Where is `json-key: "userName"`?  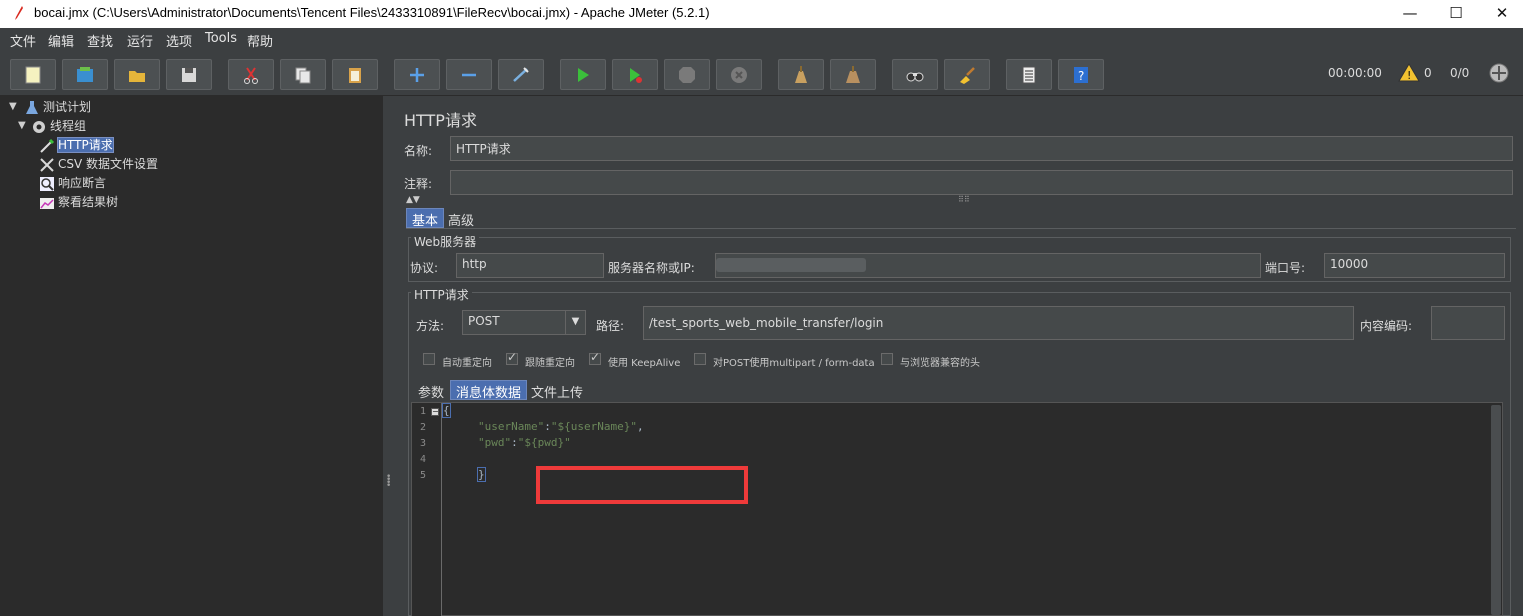
json-key: "userName" is located at coordinates (511, 426).